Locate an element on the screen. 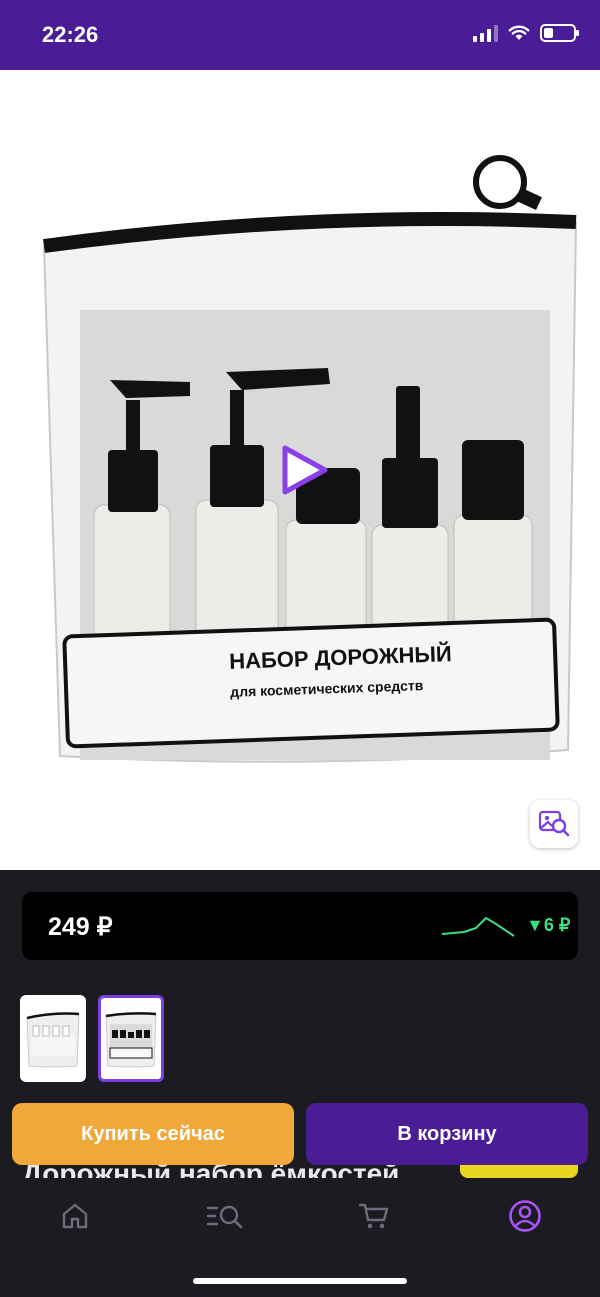 The image size is (600, 1297). image-search-button is located at coordinates (554, 824).